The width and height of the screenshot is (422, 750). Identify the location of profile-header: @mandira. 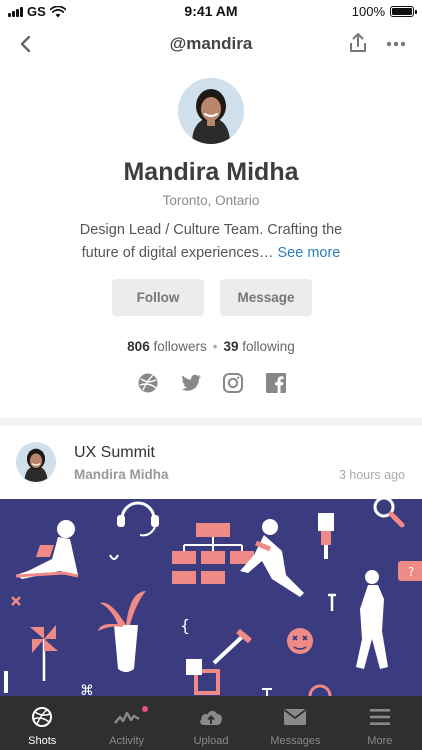
(211, 44).